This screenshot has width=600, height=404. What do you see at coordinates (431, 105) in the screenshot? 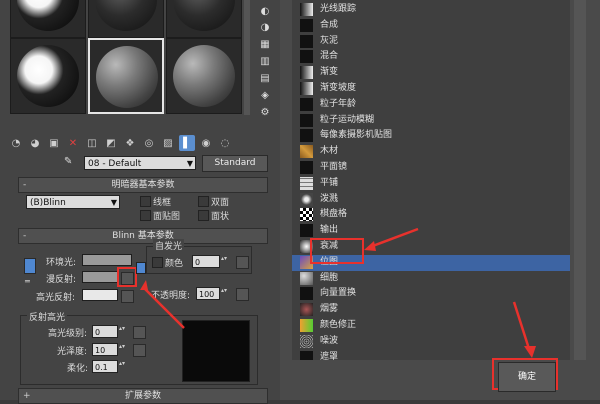
I see `list-item: 粒子年龄` at bounding box center [431, 105].